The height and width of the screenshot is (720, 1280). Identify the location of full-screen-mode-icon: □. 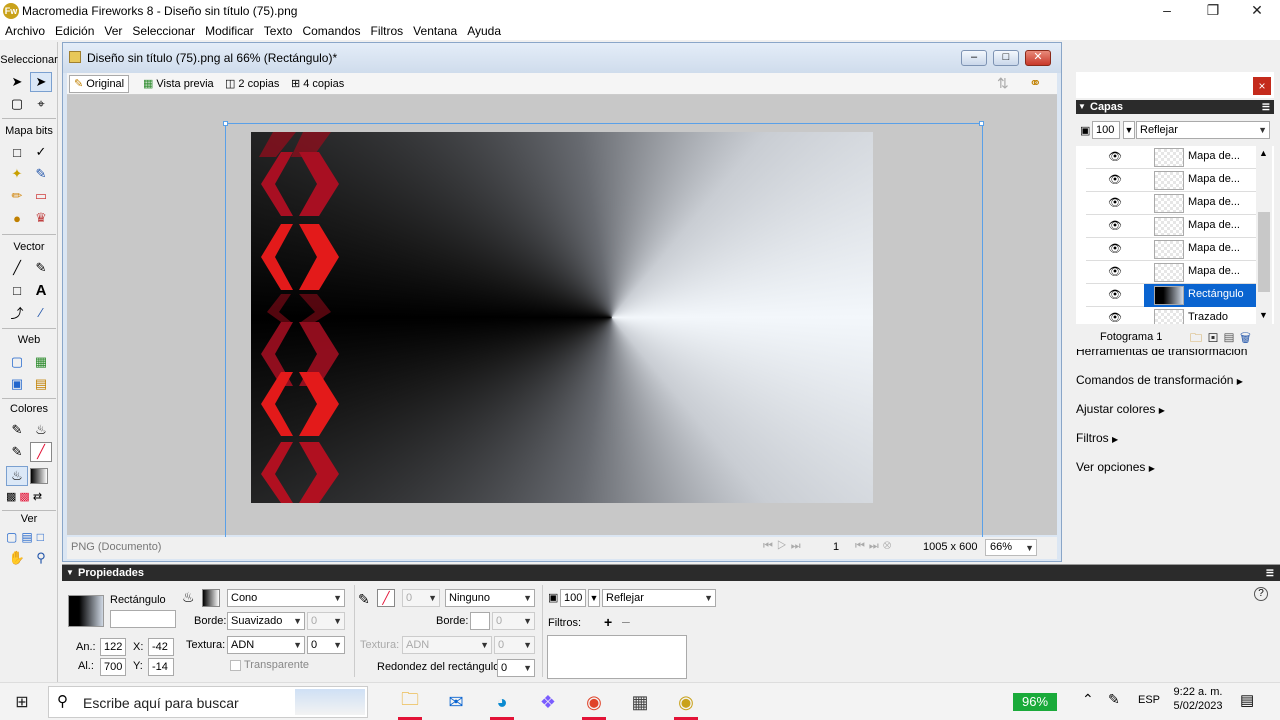
(40, 537).